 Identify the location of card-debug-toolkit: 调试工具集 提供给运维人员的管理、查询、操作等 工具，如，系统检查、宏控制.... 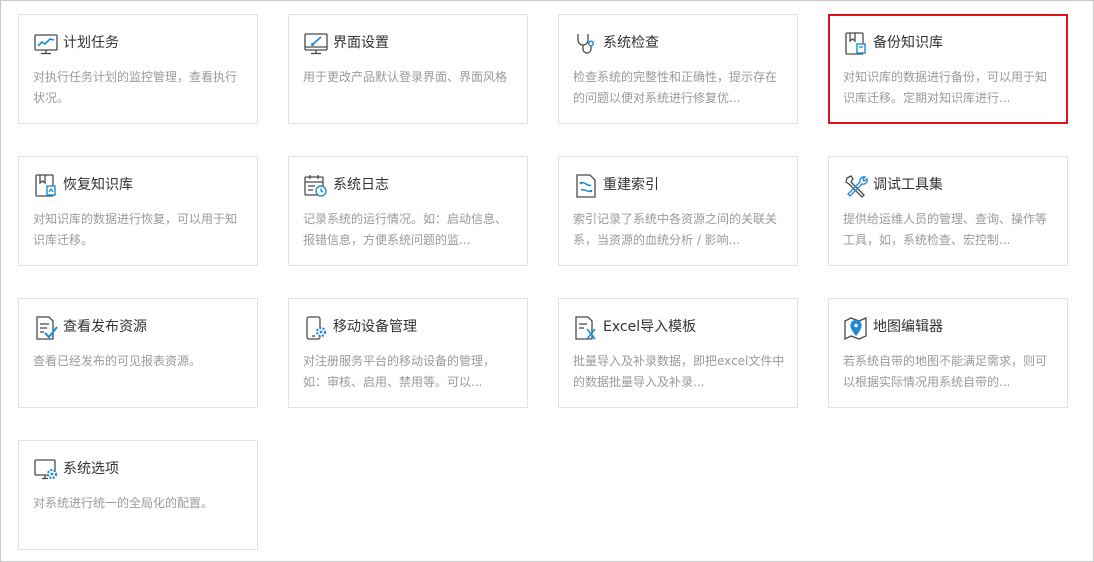
(948, 211).